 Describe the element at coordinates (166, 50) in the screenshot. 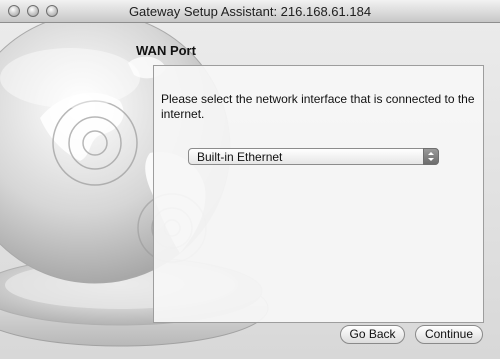

I see `section-title: WAN Port` at that location.